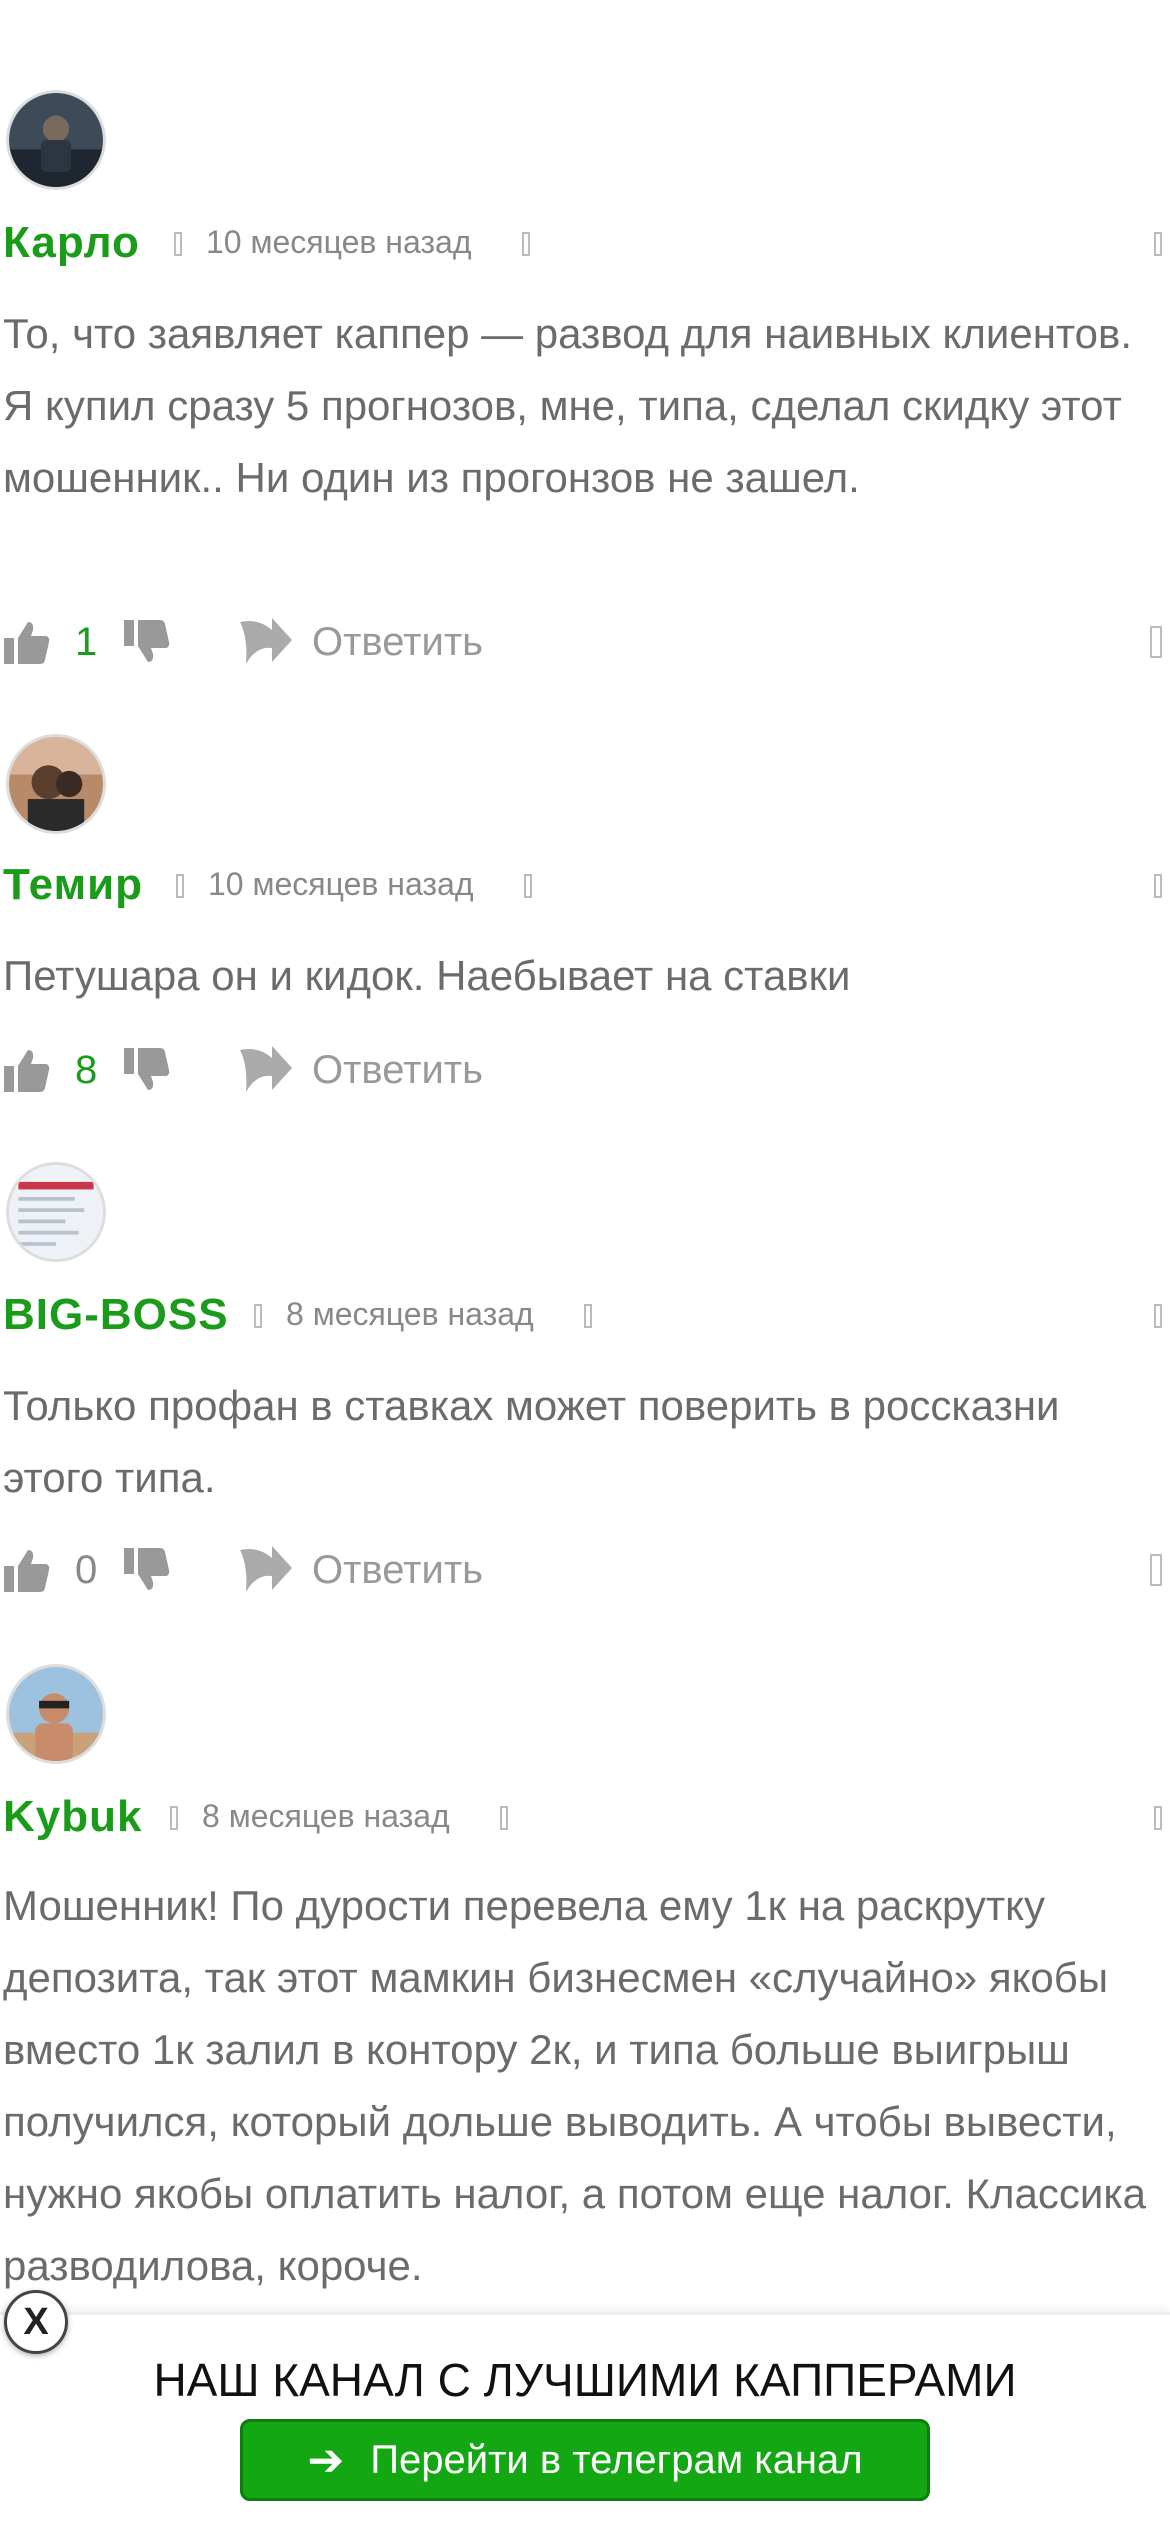  I want to click on comment-actions: 0 Ответить, so click(585, 1570).